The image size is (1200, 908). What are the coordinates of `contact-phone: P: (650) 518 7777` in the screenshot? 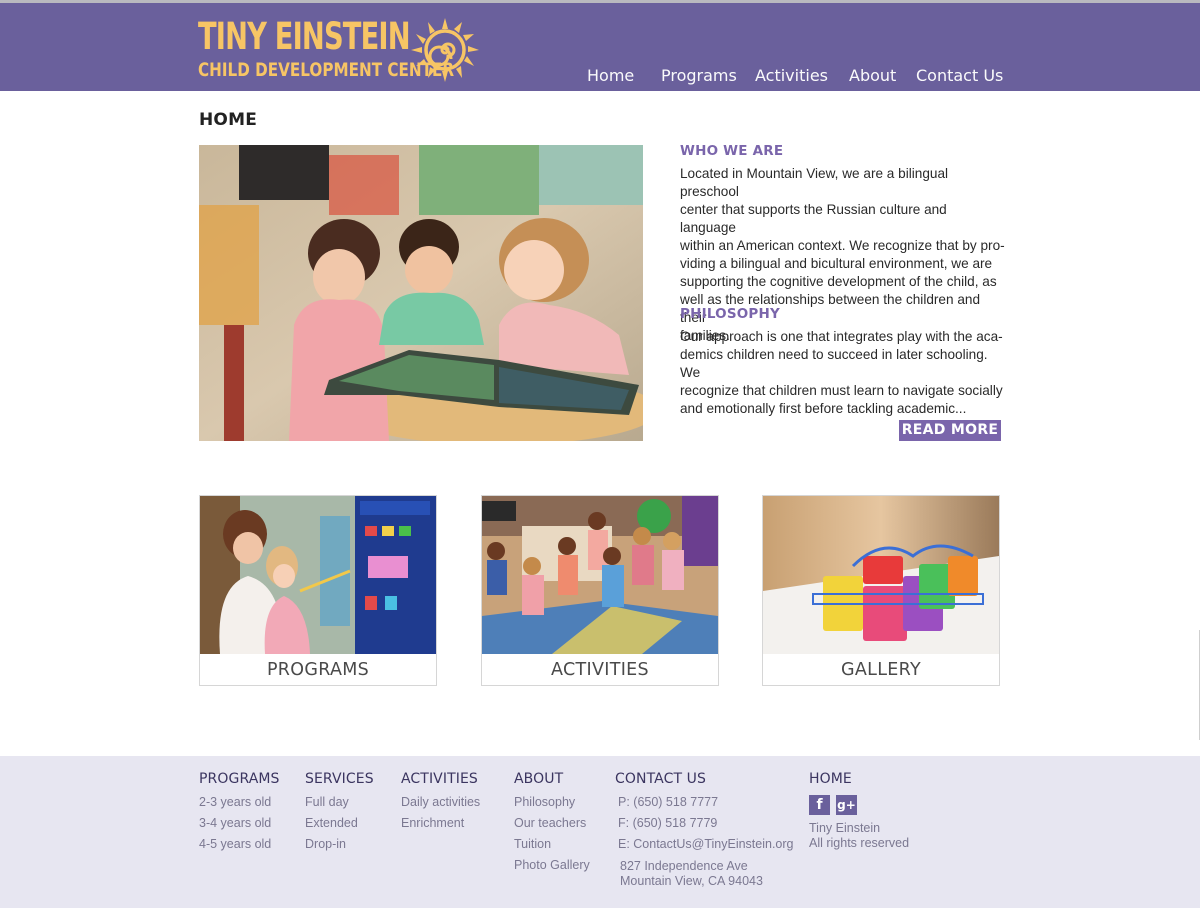 It's located at (668, 802).